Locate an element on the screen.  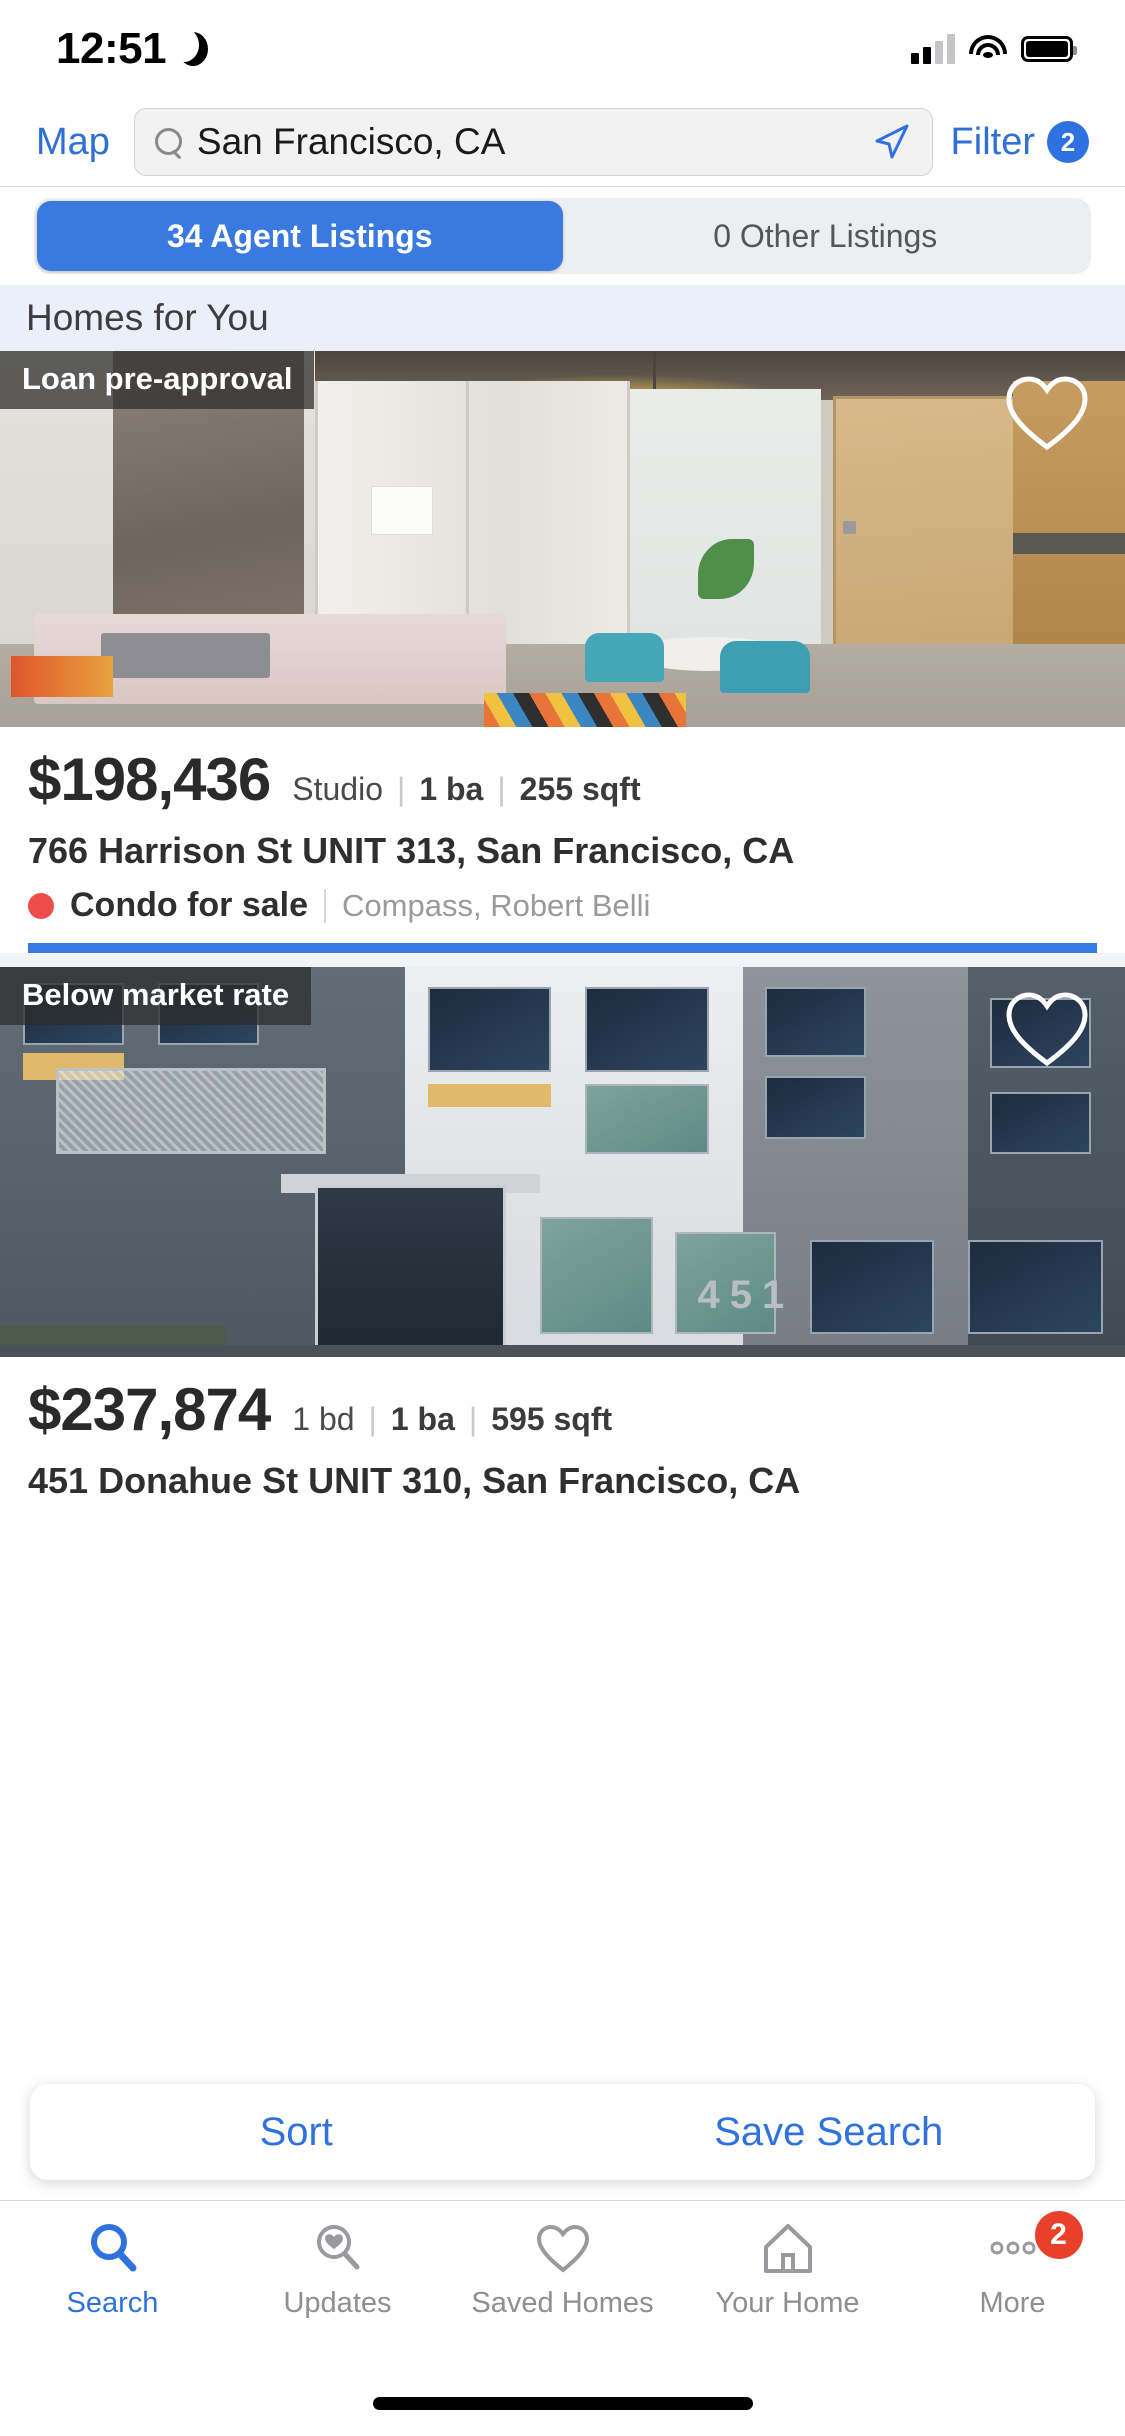
status-bar-right is located at coordinates (994, 49).